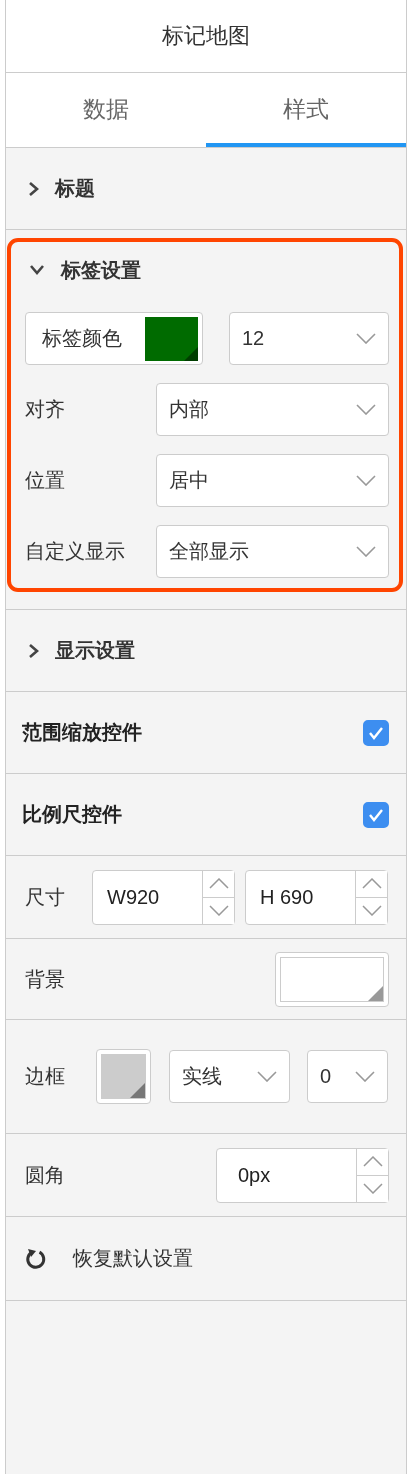 Image resolution: width=410 pixels, height=1474 pixels. I want to click on dropdown: 12, so click(309, 338).